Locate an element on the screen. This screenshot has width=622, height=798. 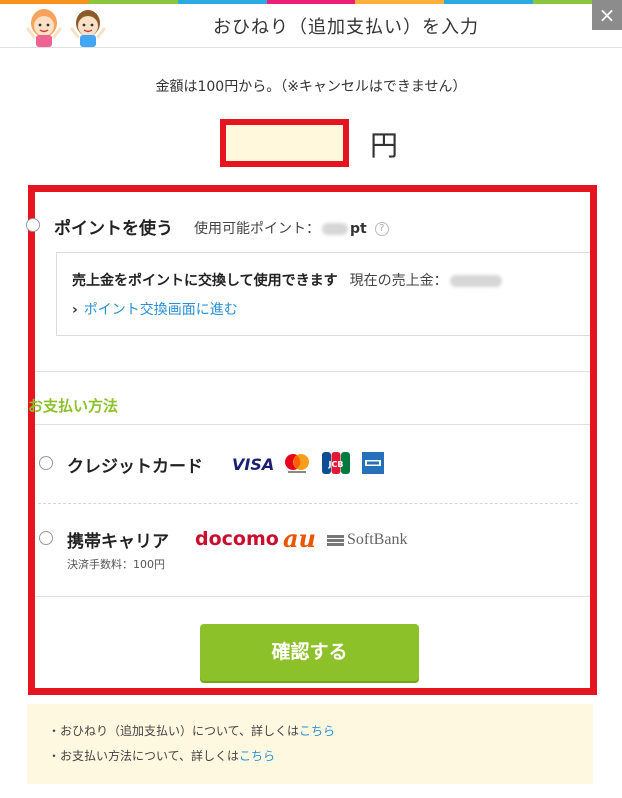
available-points-label: 使用可能ポイント： is located at coordinates (257, 229).